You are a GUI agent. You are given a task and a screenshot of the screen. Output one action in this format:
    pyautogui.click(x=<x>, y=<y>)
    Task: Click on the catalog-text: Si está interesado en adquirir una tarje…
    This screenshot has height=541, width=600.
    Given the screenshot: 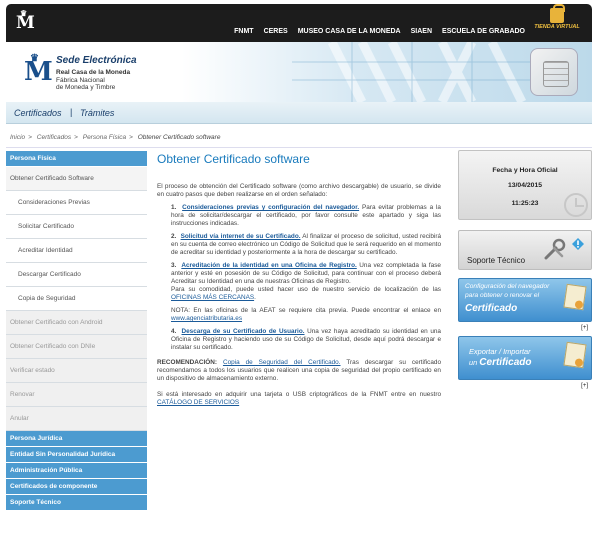 What is the action you would take?
    pyautogui.click(x=299, y=394)
    